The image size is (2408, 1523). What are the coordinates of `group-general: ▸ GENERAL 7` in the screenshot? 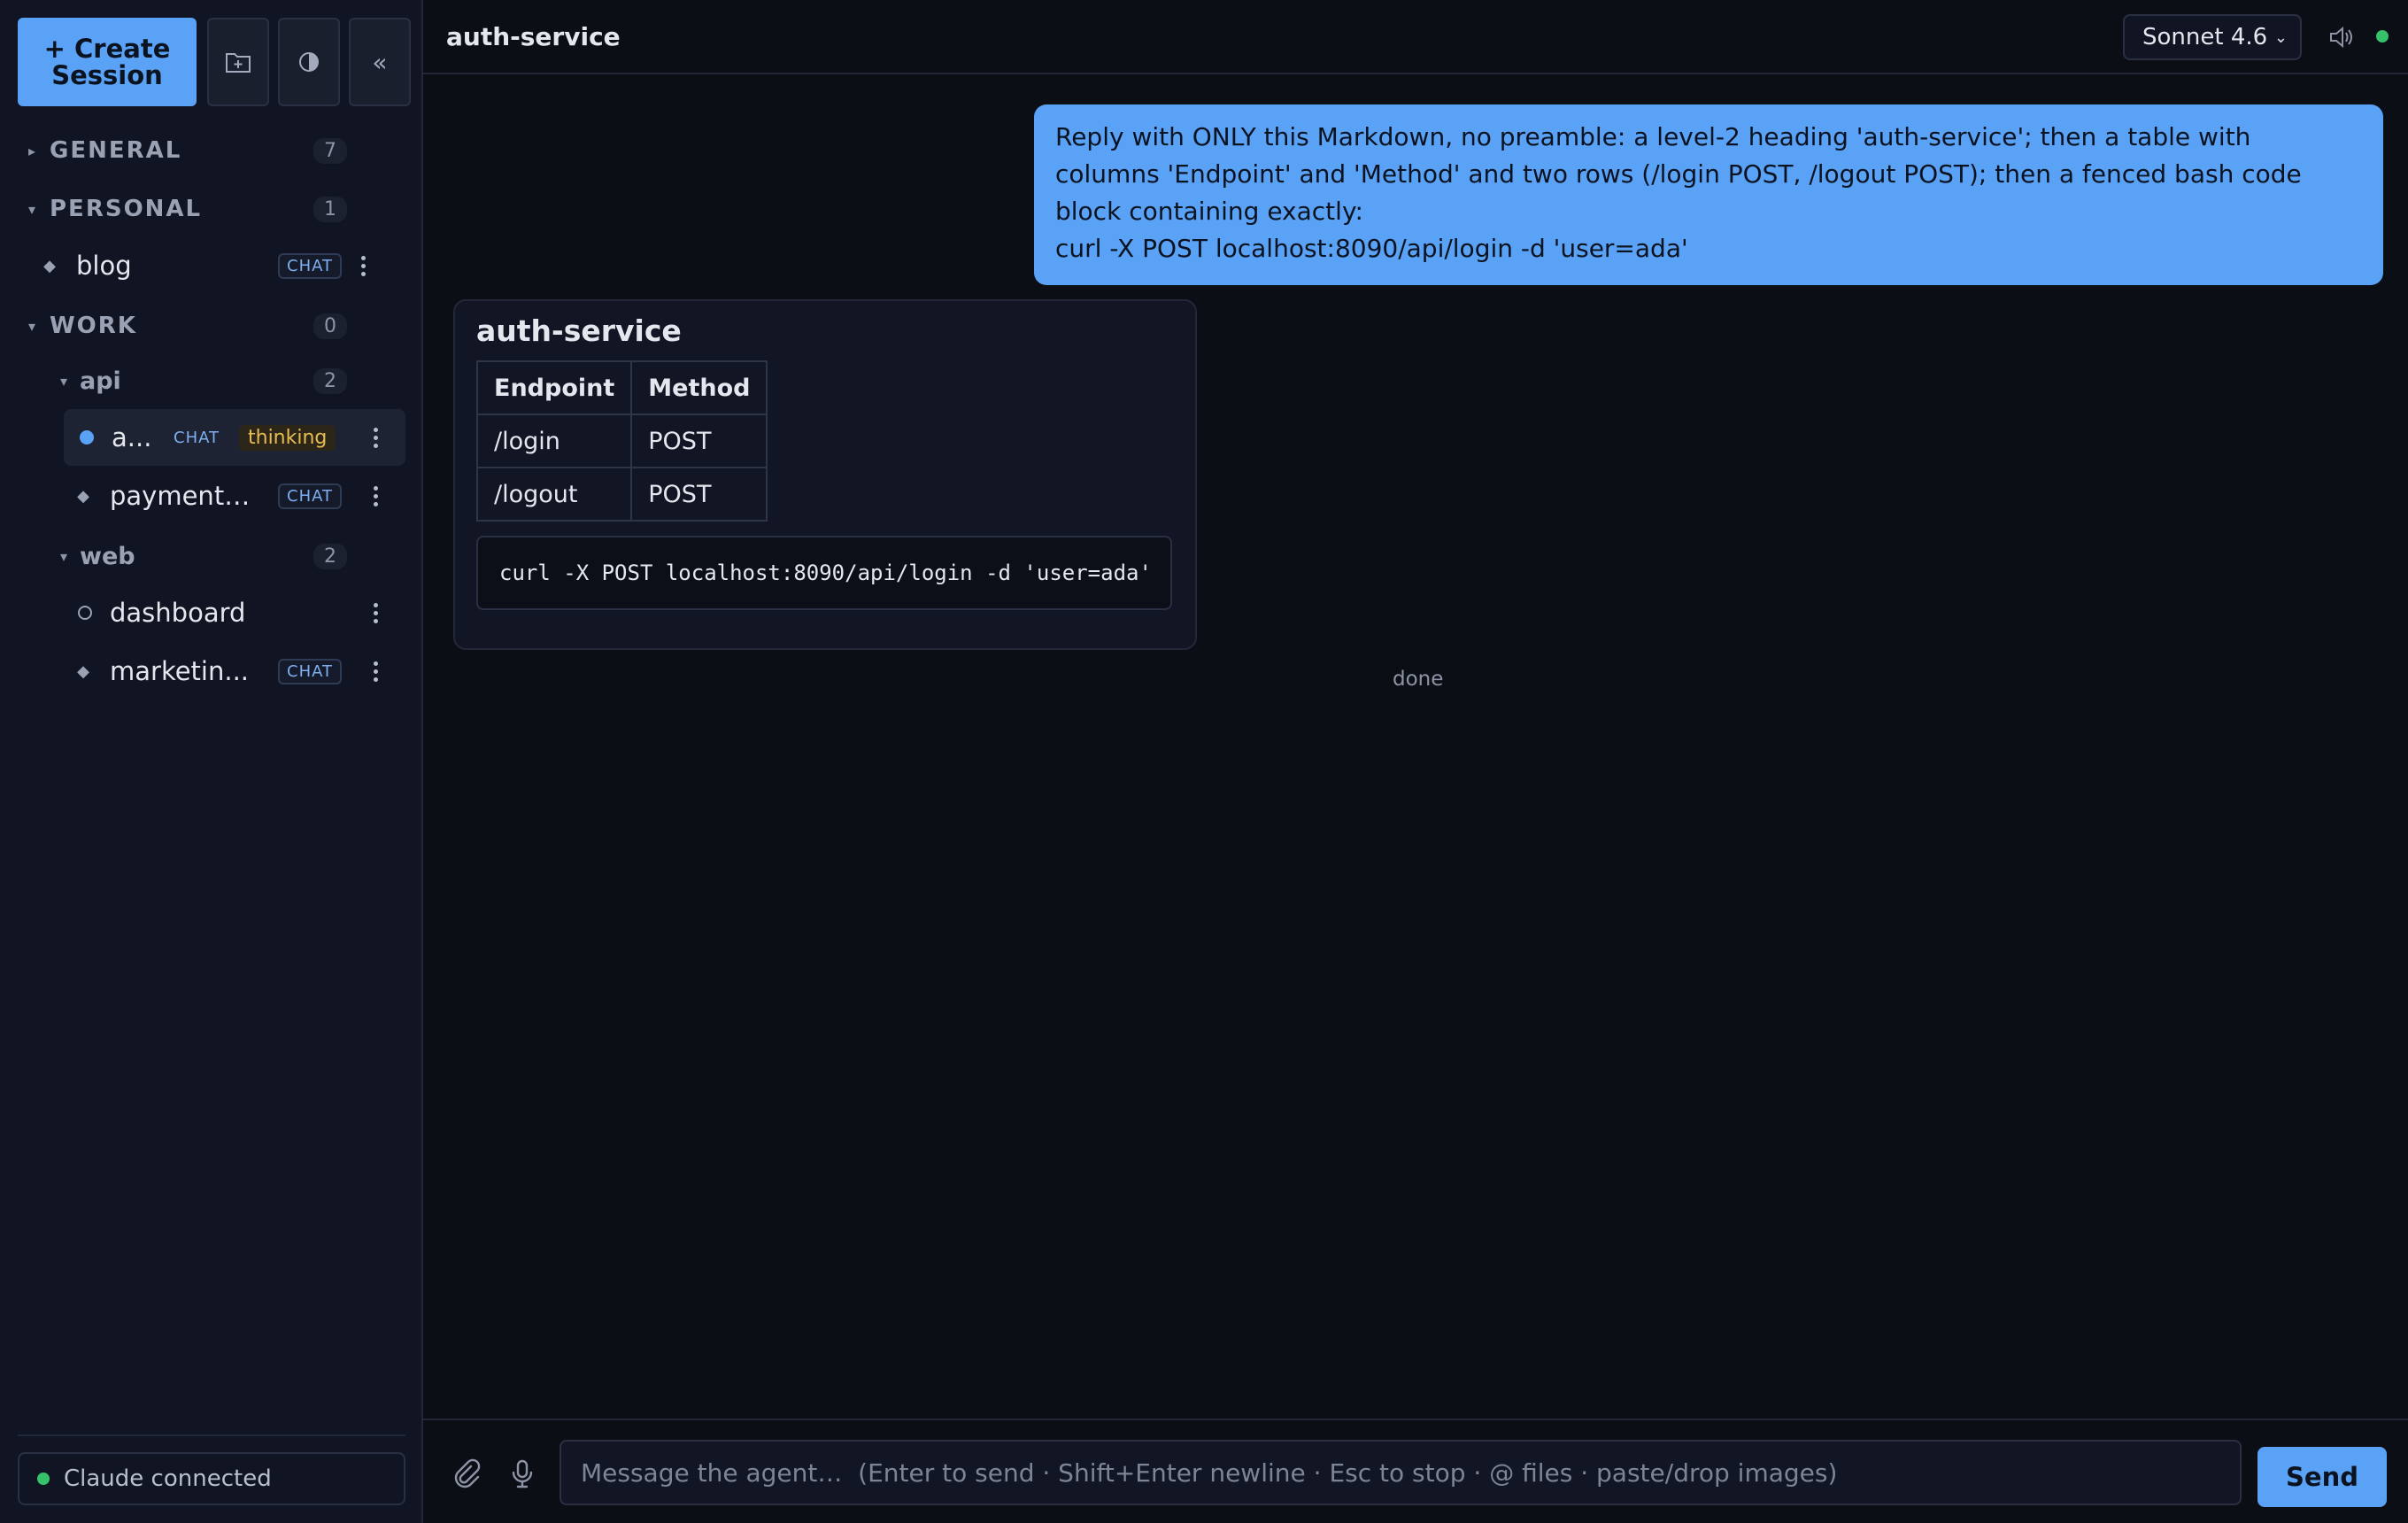 It's located at (211, 150).